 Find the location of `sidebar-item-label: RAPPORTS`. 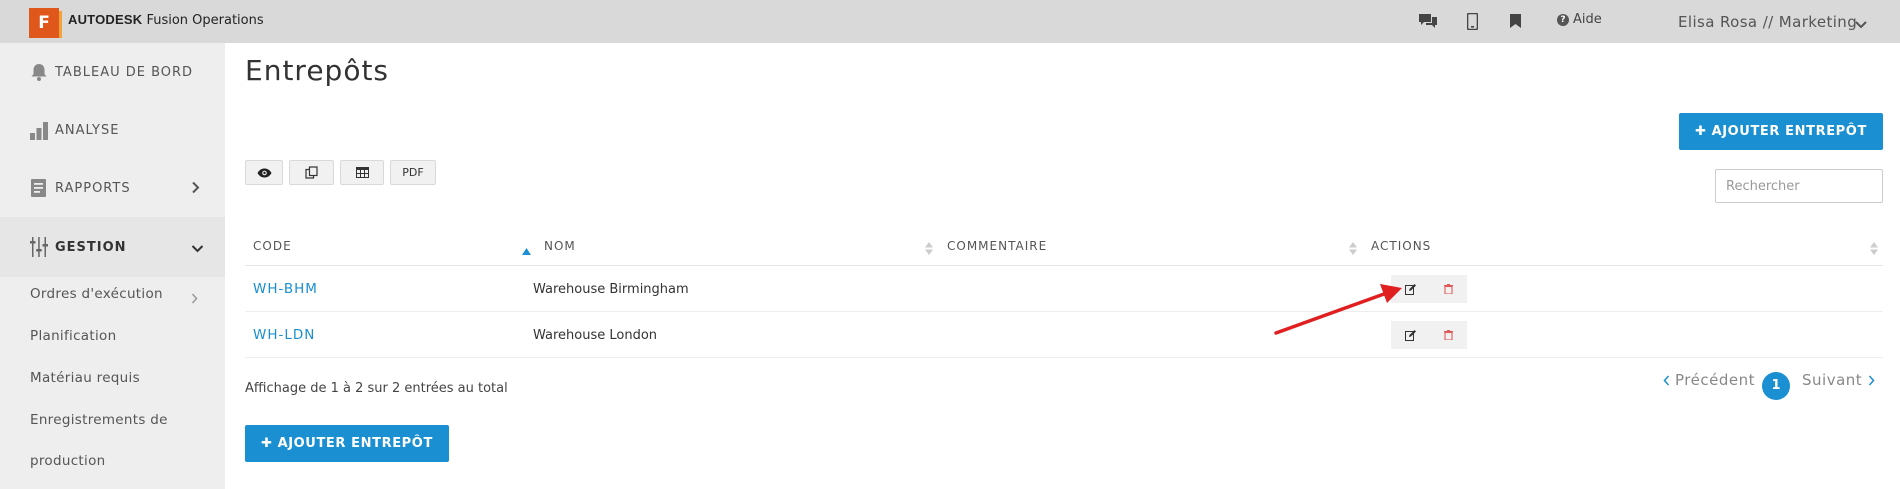

sidebar-item-label: RAPPORTS is located at coordinates (93, 188).